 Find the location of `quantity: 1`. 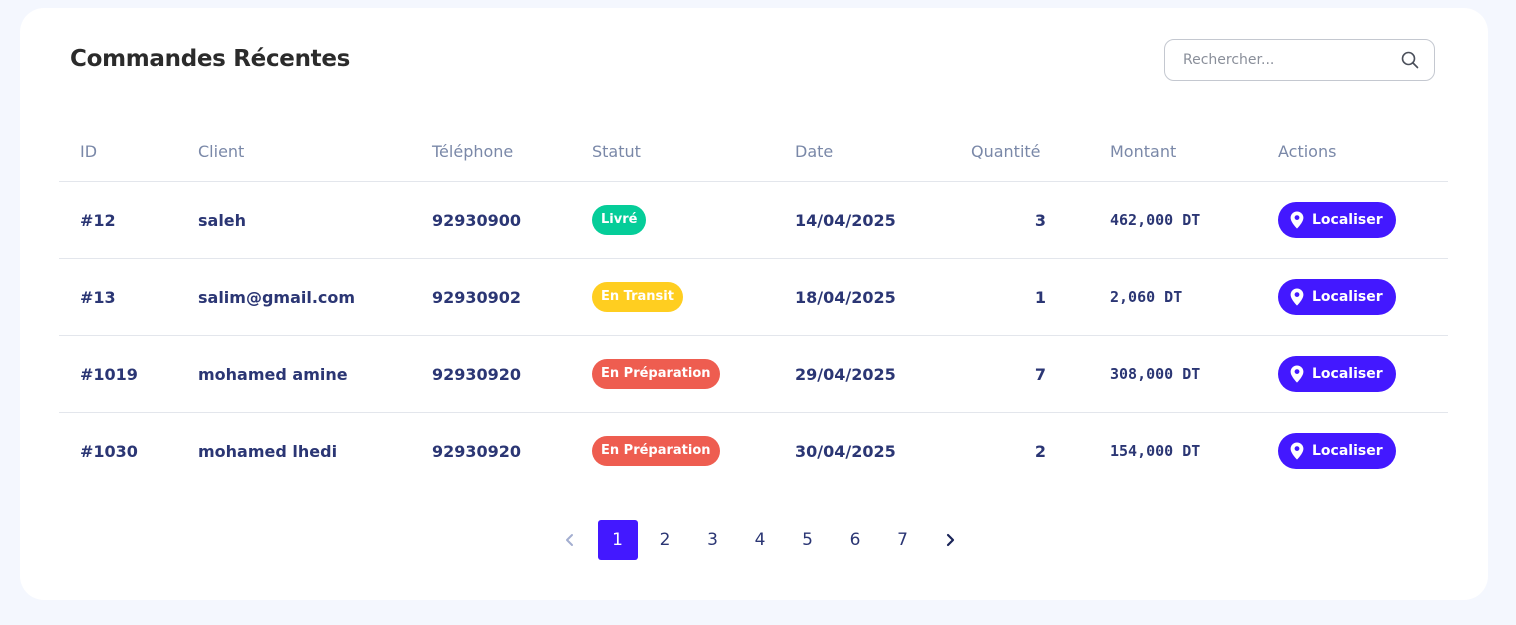

quantity: 1 is located at coordinates (1040, 297).